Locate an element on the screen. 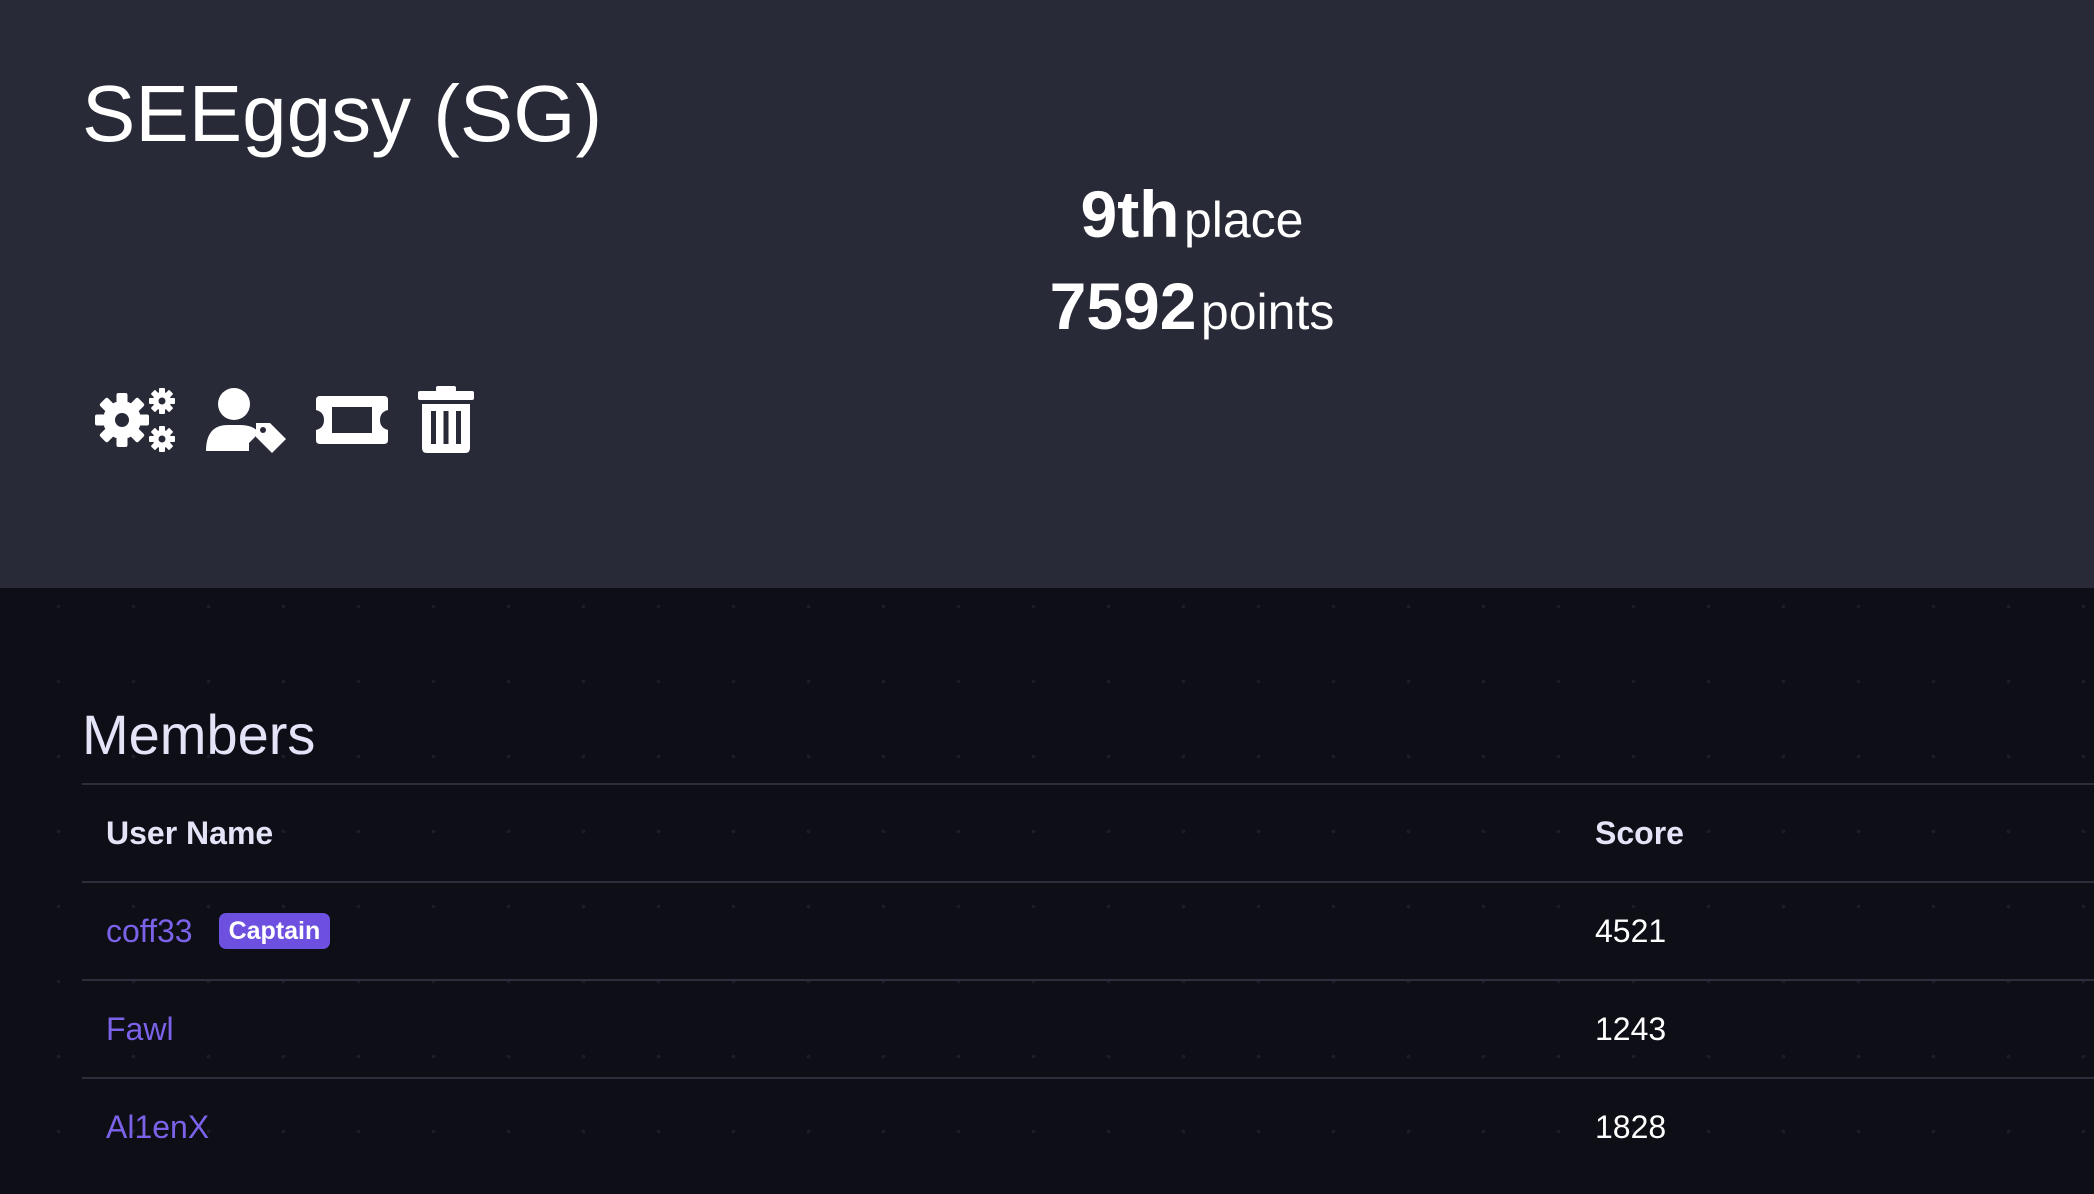  member-link: Fawl is located at coordinates (140, 1029).